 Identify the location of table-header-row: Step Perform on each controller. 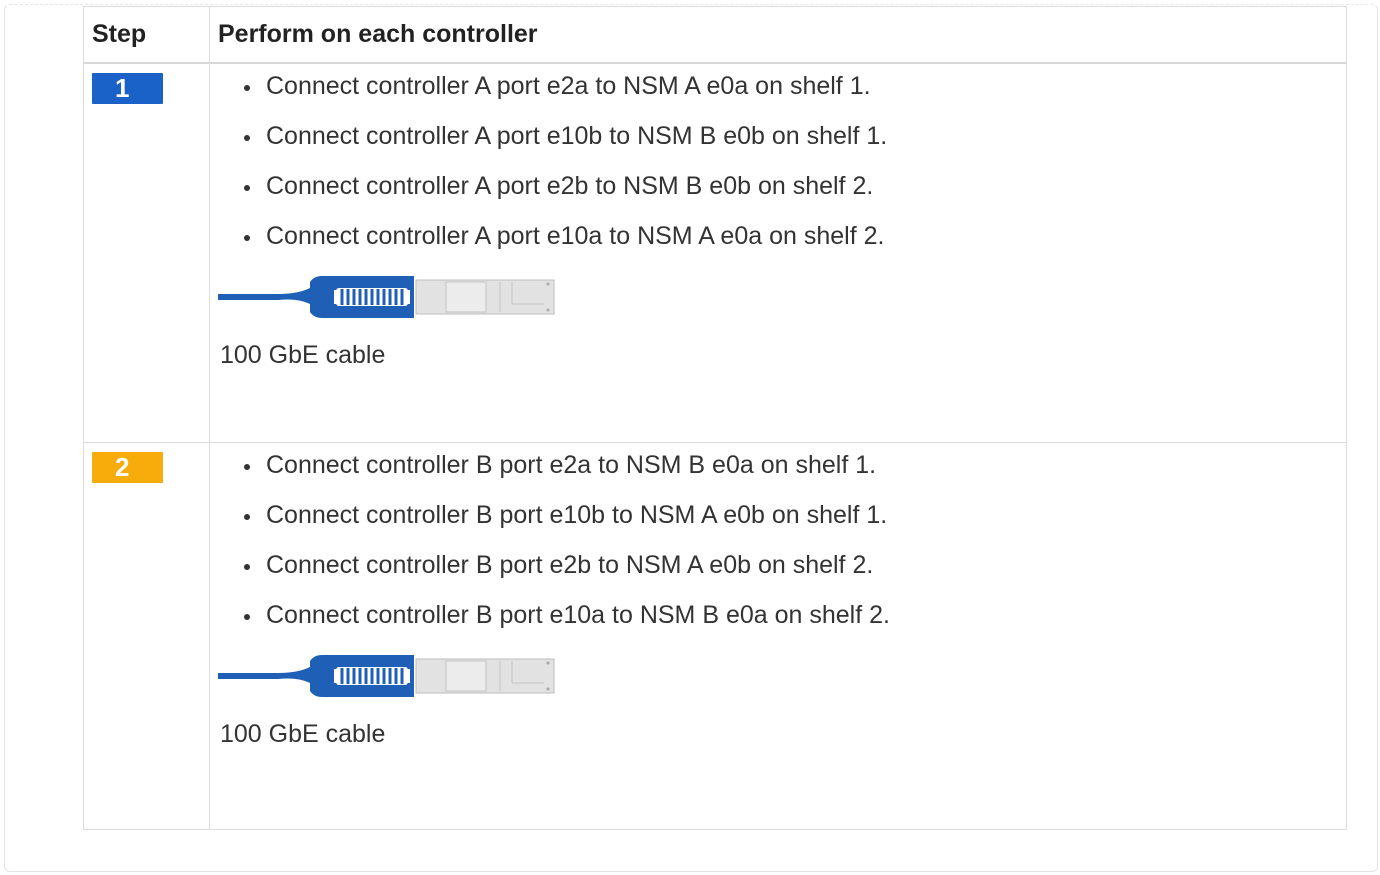
(715, 35).